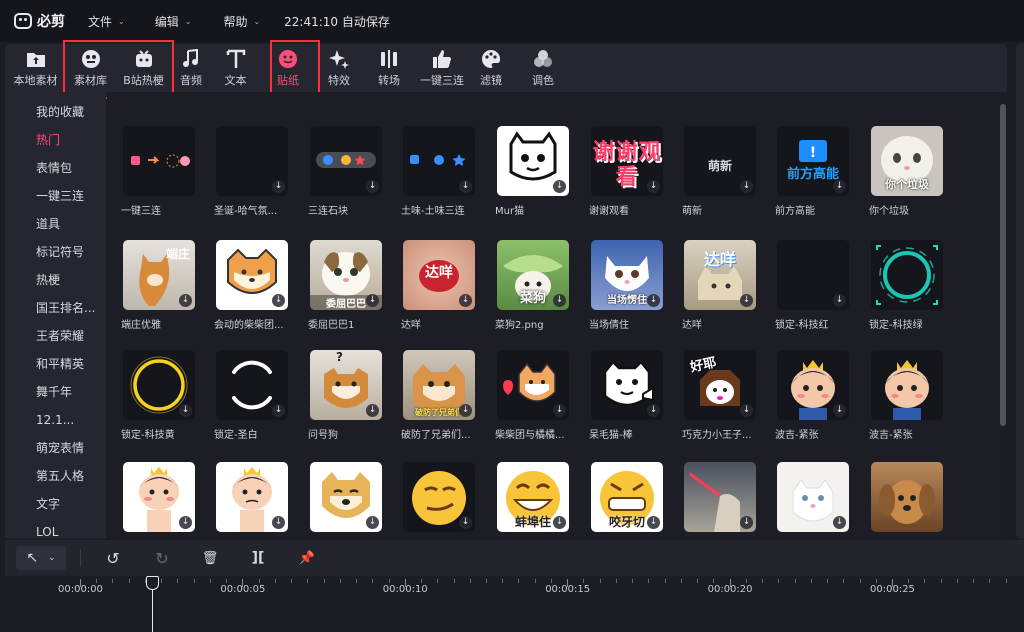 The image size is (1024, 632). Describe the element at coordinates (55, 392) in the screenshot. I see `sidebar-category-item: 舞千年` at that location.